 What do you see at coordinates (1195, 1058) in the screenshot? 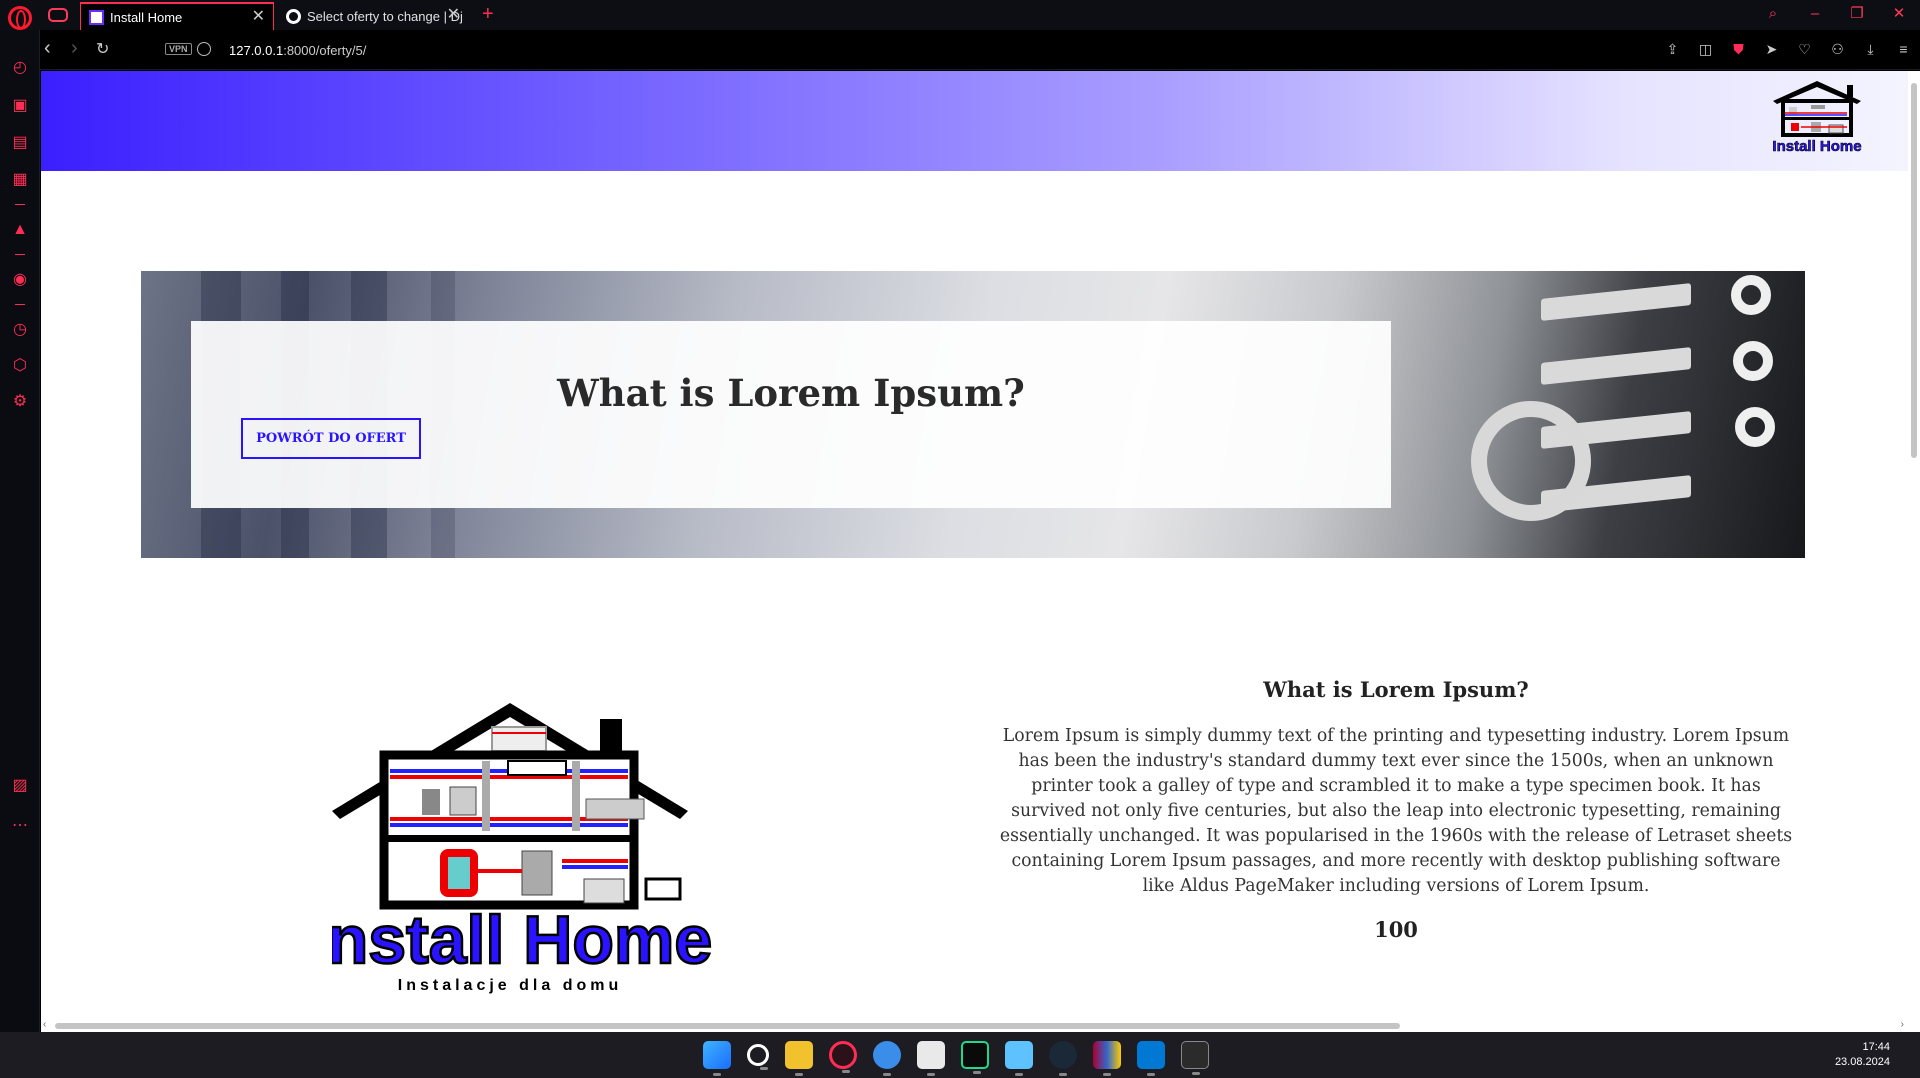
I see `terminal-icon` at bounding box center [1195, 1058].